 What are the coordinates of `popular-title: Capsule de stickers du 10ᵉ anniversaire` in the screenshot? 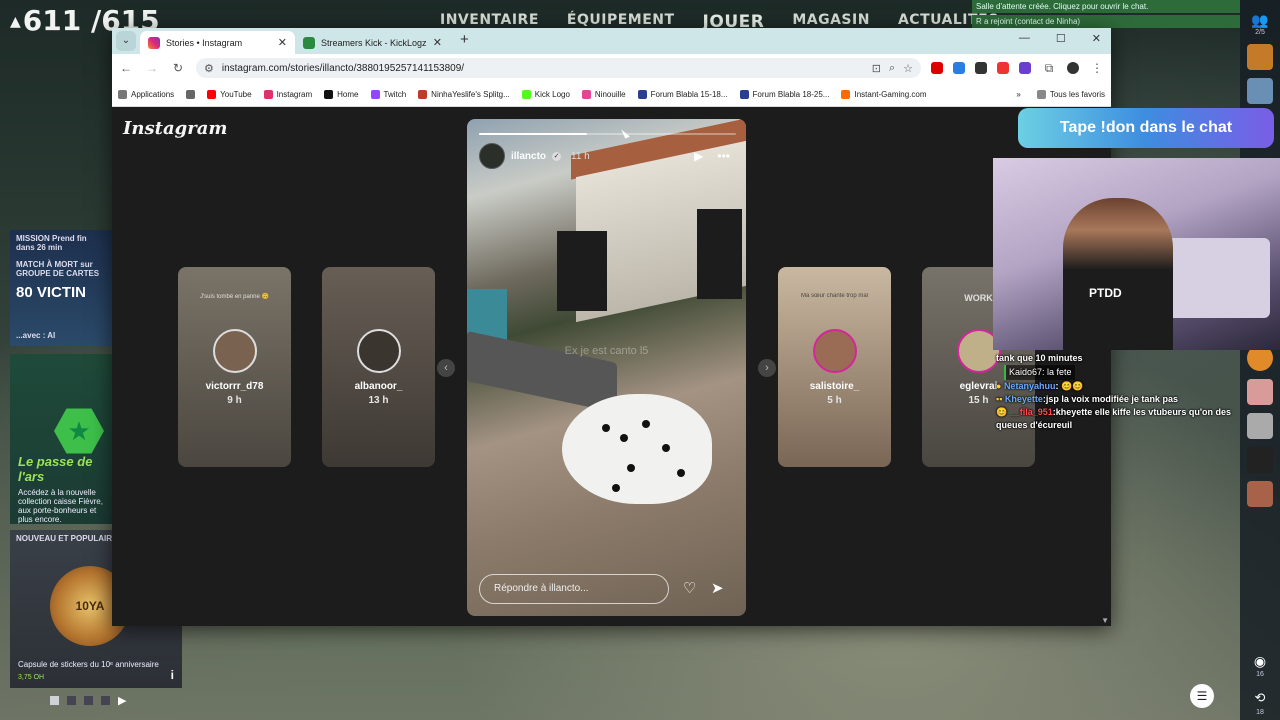 It's located at (88, 664).